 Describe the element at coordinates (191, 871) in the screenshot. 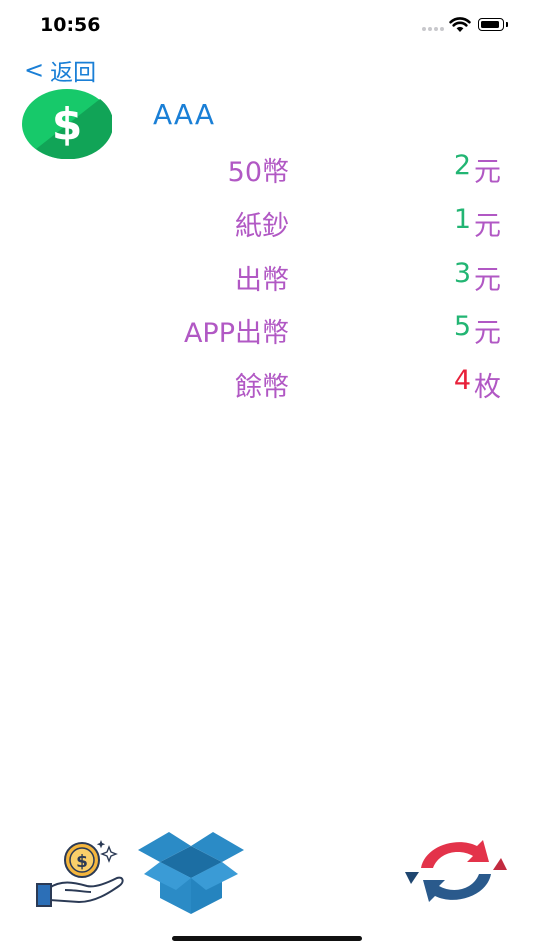

I see `open-box-icon` at that location.